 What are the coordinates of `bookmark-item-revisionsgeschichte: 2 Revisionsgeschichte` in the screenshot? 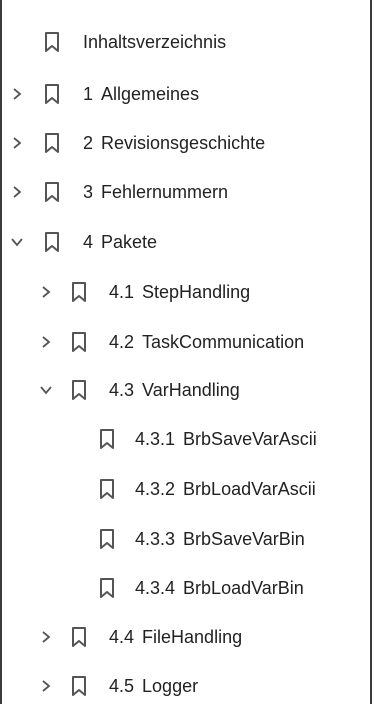 It's located at (186, 143).